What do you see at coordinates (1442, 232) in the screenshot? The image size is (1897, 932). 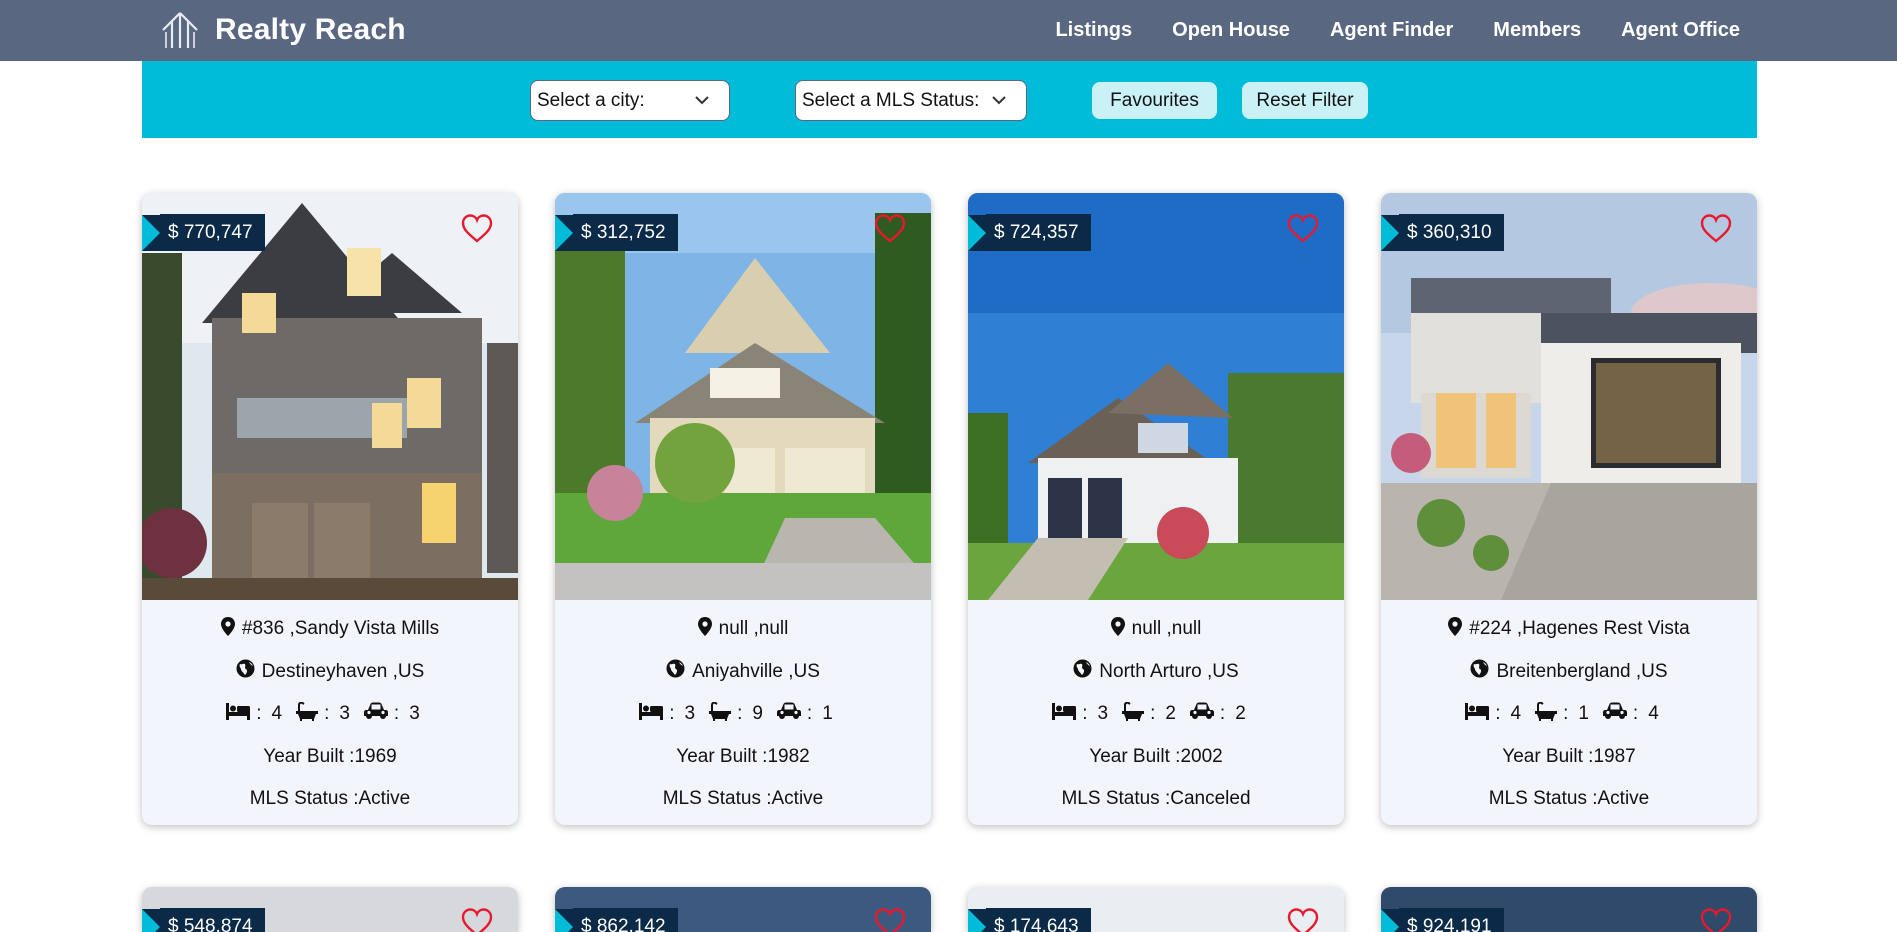 I see `price-tag: $ 360,310` at bounding box center [1442, 232].